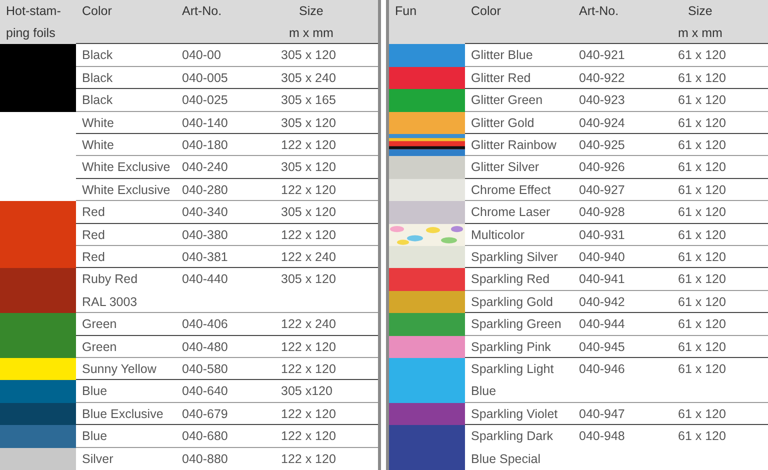  Describe the element at coordinates (519, 190) in the screenshot. I see `color-name: Chrome Effect` at that location.